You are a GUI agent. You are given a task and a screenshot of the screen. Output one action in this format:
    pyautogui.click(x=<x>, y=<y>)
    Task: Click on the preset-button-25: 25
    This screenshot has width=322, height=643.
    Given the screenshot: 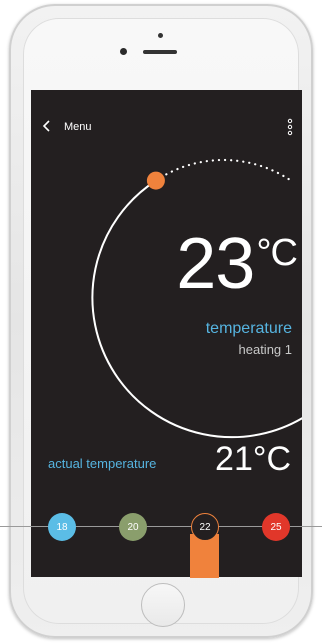 What is the action you would take?
    pyautogui.click(x=276, y=527)
    